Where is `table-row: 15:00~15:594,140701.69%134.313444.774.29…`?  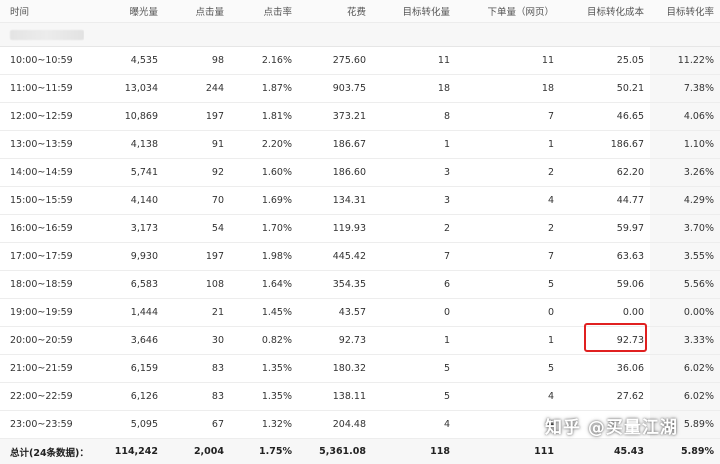 table-row: 15:00~15:594,140701.69%134.313444.774.29… is located at coordinates (360, 201).